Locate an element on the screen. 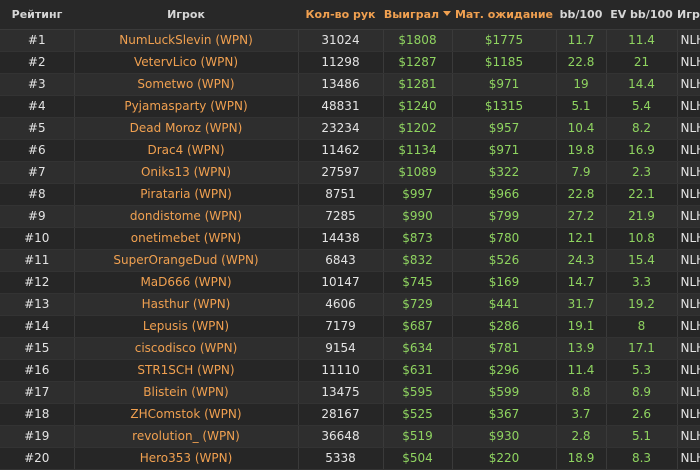 The image size is (700, 470). player-link: dondistome (WPN) is located at coordinates (186, 216).